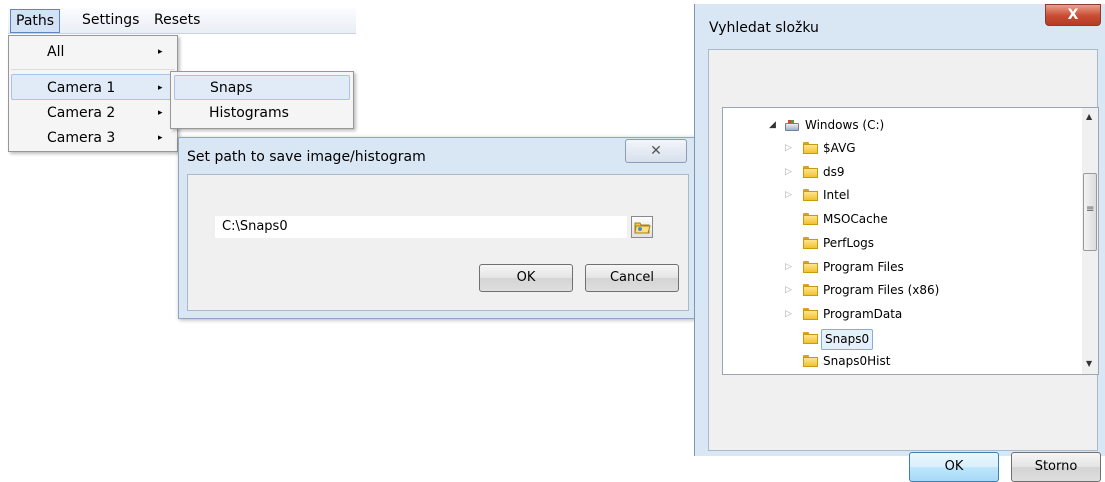 This screenshot has width=1105, height=482. I want to click on tree-item-folder: Snaps0, so click(893, 338).